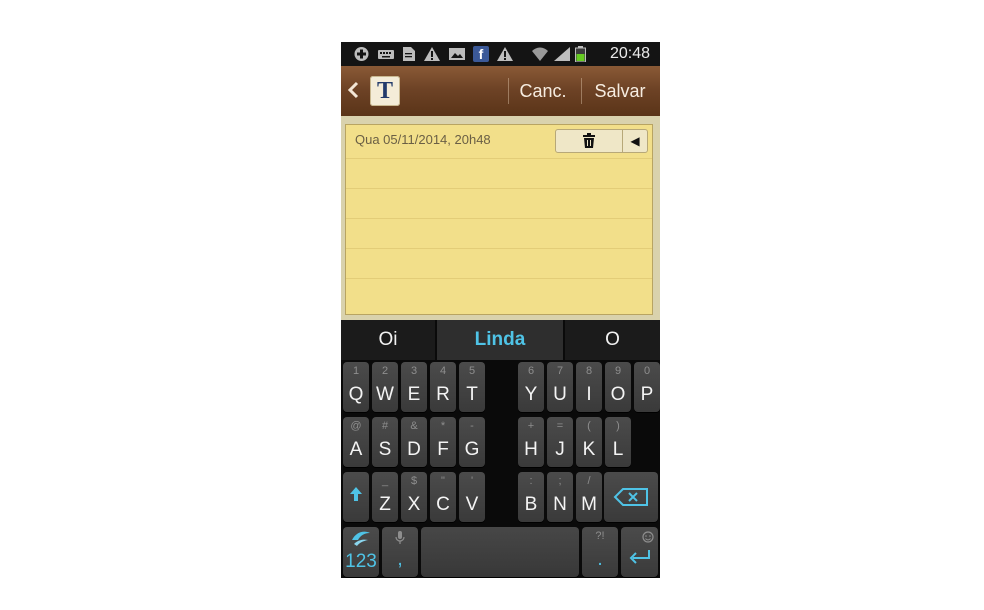  Describe the element at coordinates (589, 144) in the screenshot. I see `trash-icon` at that location.